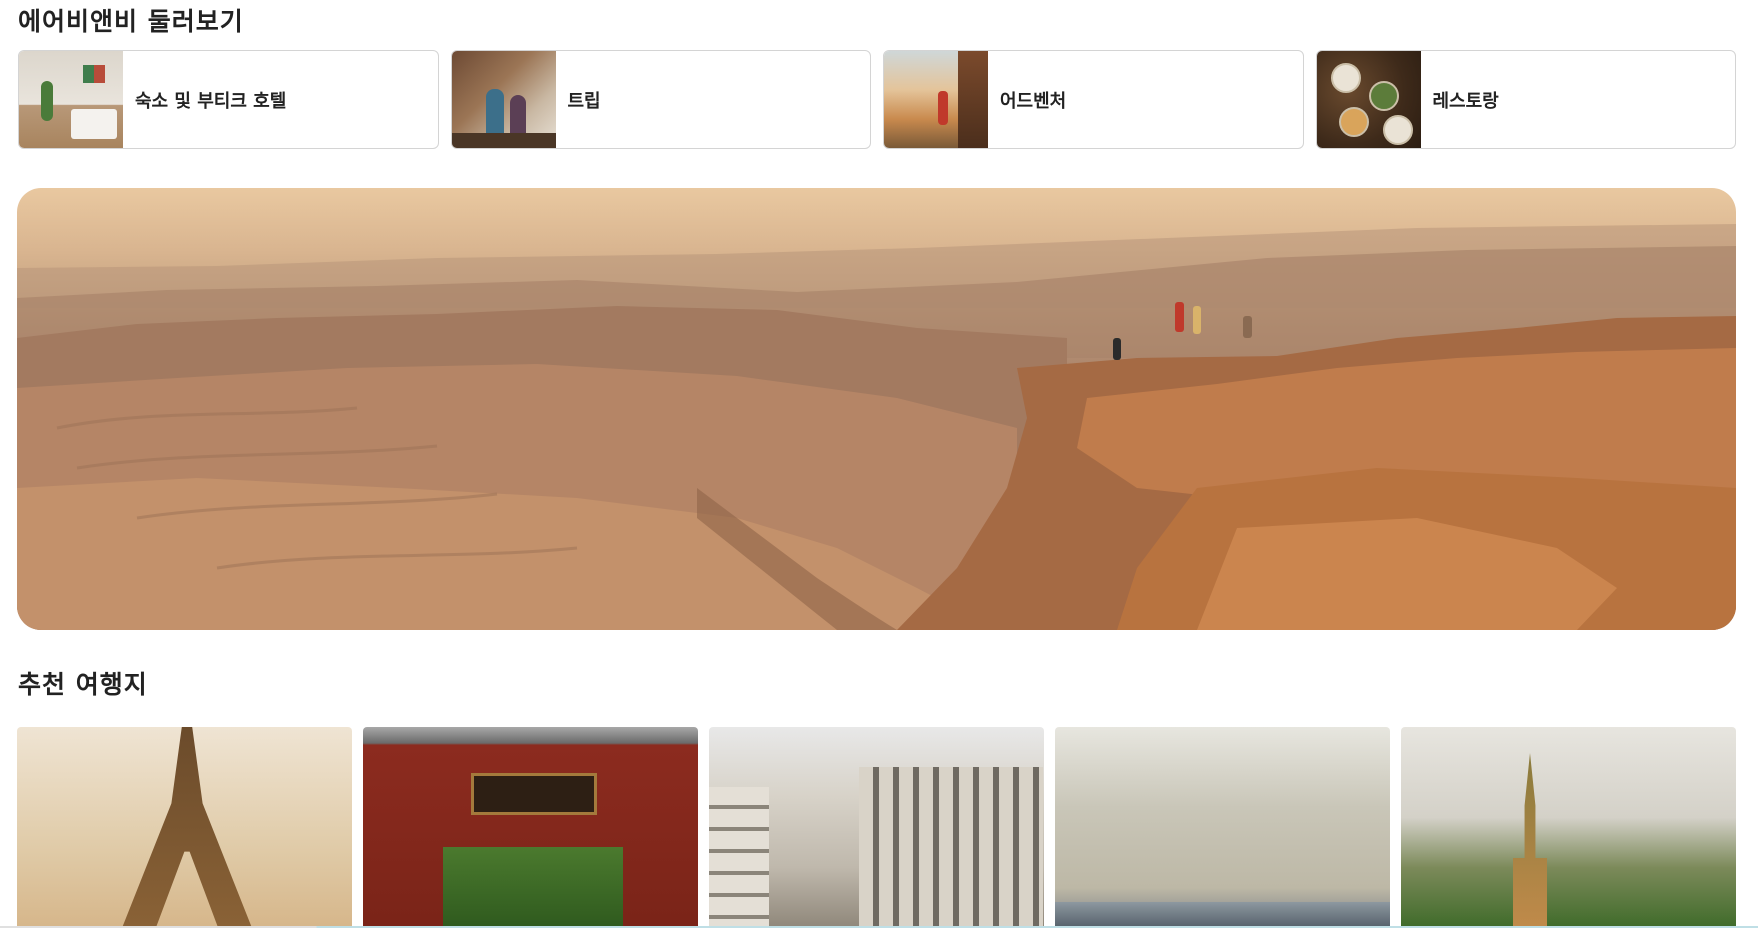 The height and width of the screenshot is (928, 1758). What do you see at coordinates (1465, 101) in the screenshot?
I see `category-label: 레스토랑` at bounding box center [1465, 101].